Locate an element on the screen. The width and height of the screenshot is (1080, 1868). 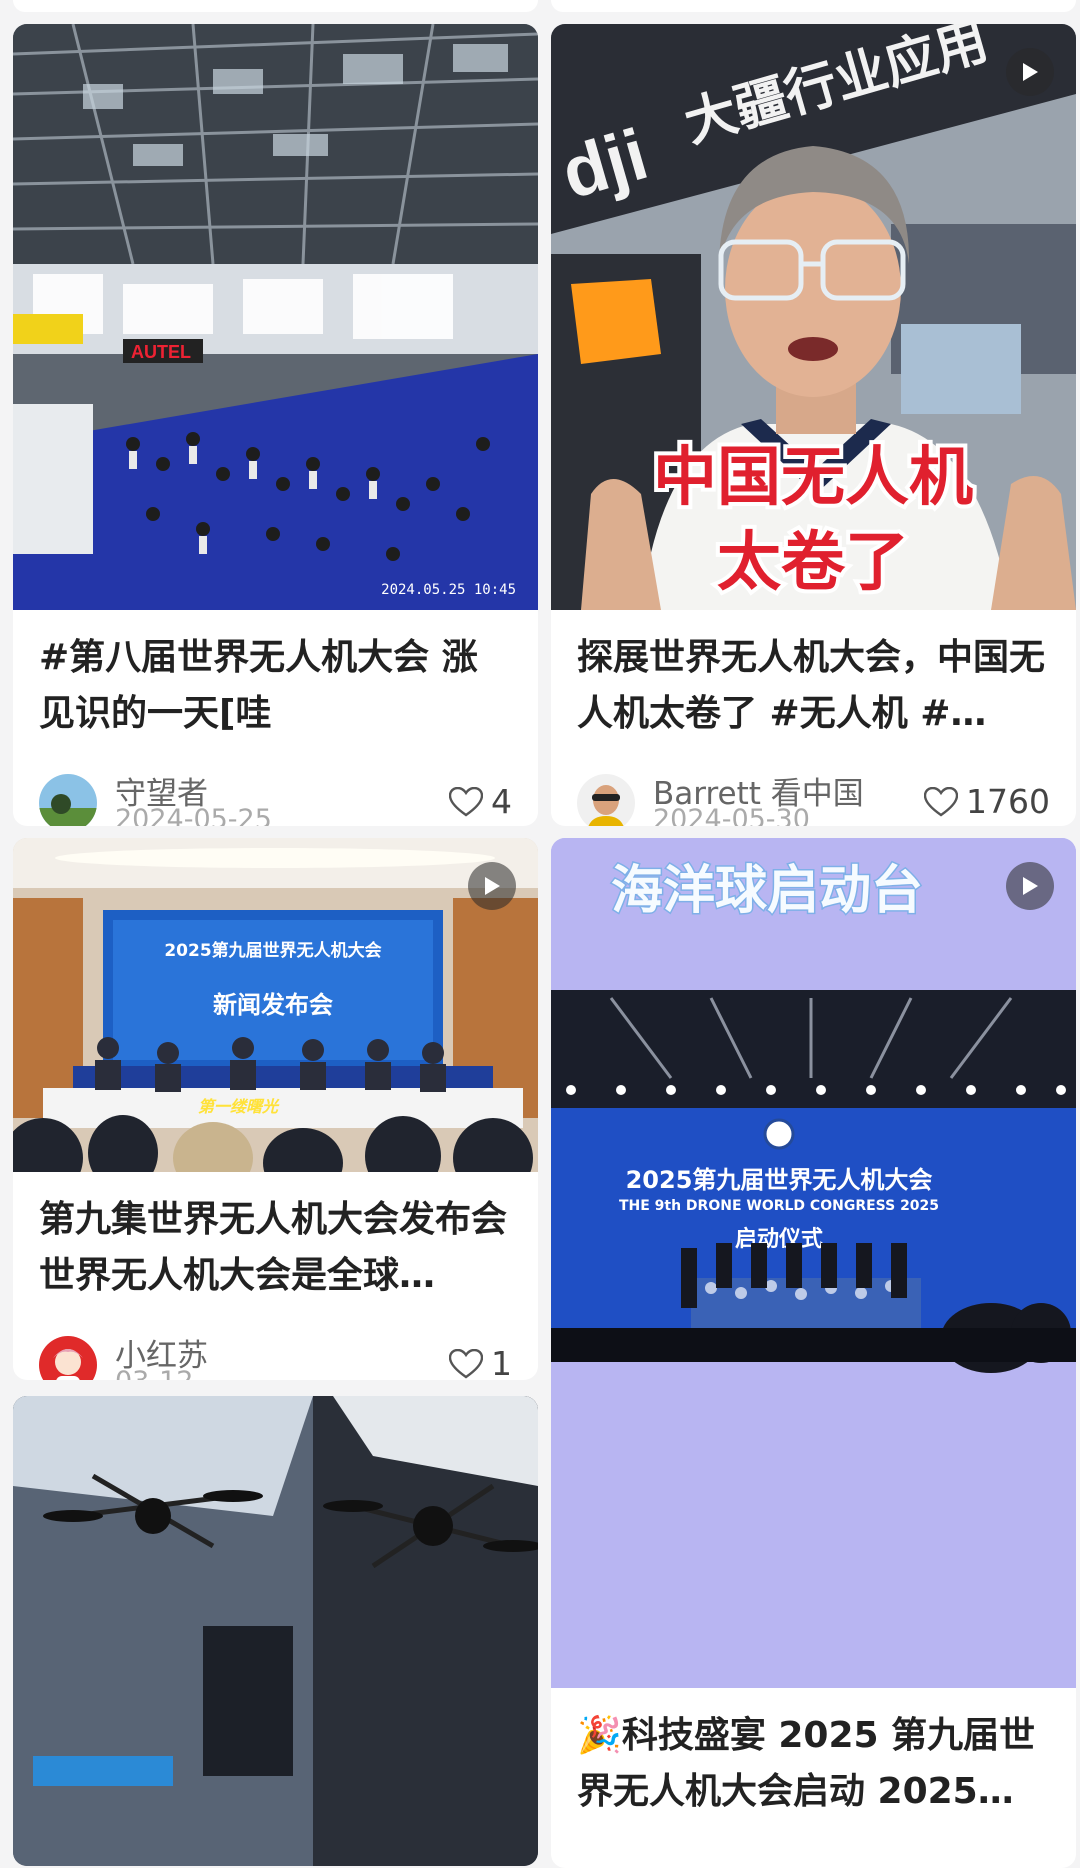
like-count: 4 is located at coordinates (501, 801).